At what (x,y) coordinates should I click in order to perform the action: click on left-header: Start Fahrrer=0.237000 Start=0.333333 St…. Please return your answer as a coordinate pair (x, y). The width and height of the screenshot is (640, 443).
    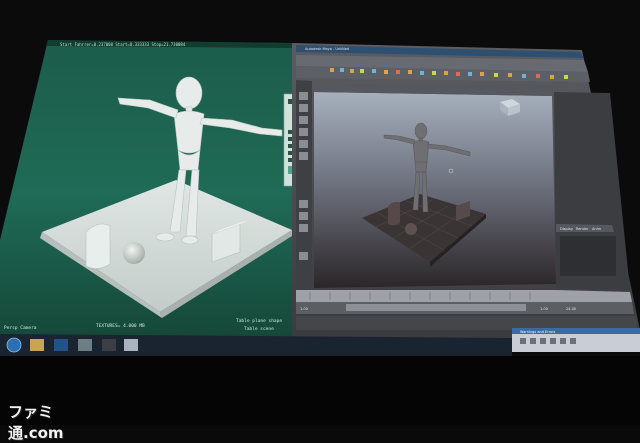
    Looking at the image, I should click on (123, 44).